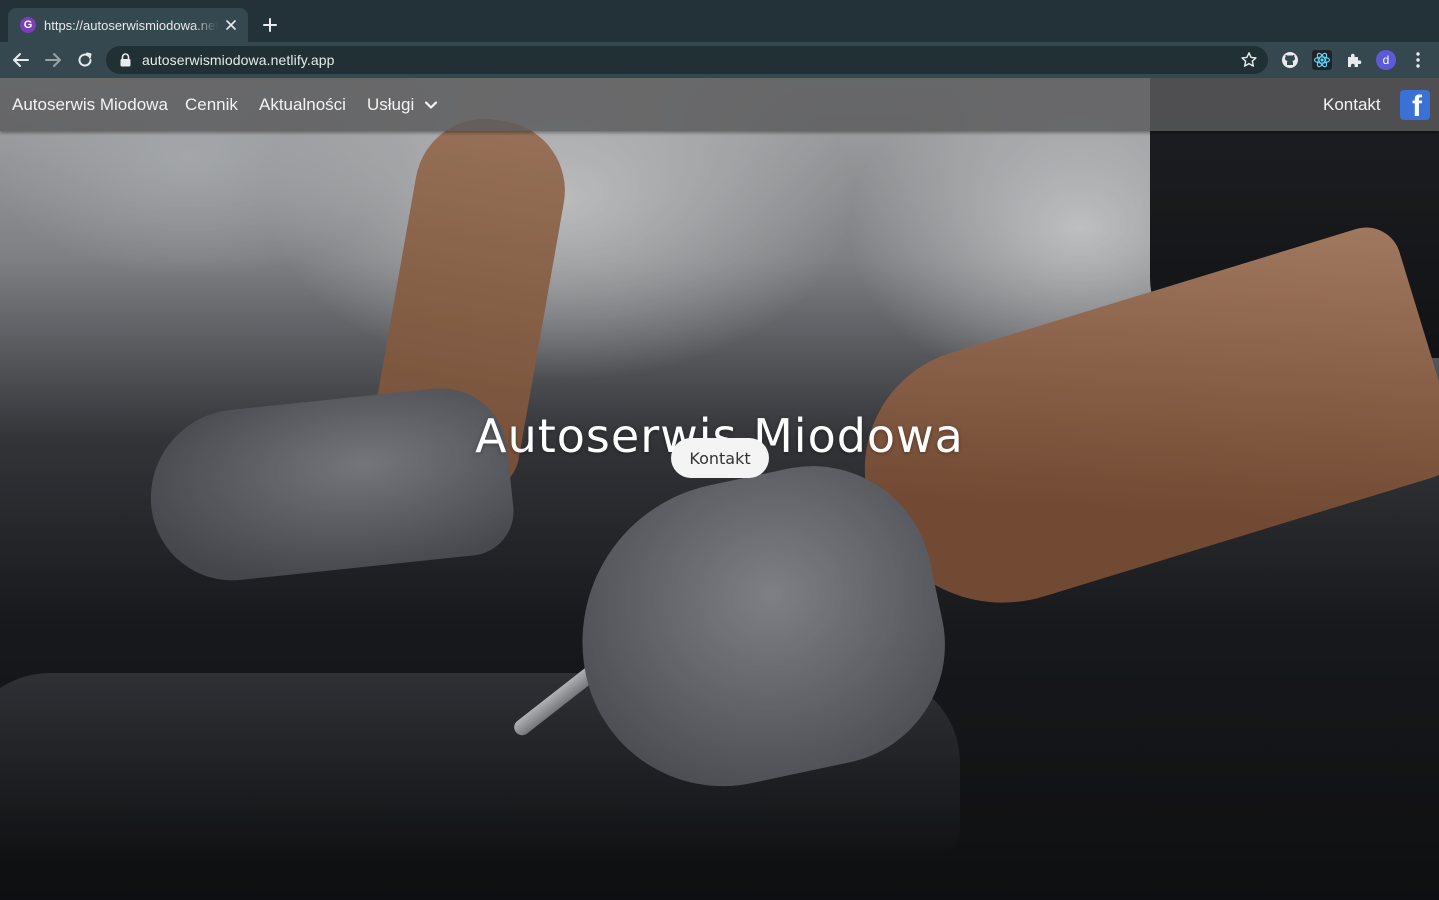  Describe the element at coordinates (28, 25) in the screenshot. I see `gatsby-favicon-icon: G` at that location.